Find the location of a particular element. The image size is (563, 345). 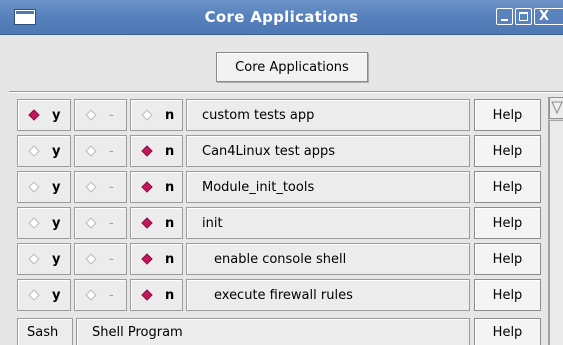

window-title: Core Applications is located at coordinates (281, 17).